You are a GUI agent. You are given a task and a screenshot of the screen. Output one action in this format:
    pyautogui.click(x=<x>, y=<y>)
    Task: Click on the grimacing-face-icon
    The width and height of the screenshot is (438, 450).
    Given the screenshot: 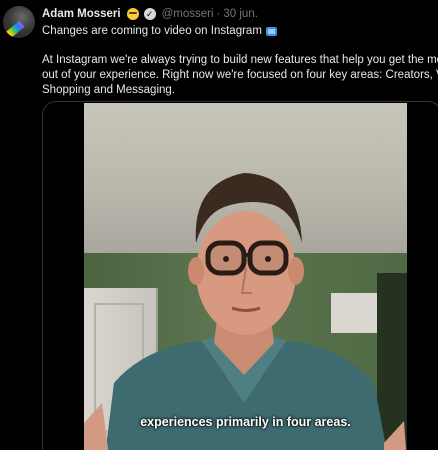 What is the action you would take?
    pyautogui.click(x=132, y=14)
    